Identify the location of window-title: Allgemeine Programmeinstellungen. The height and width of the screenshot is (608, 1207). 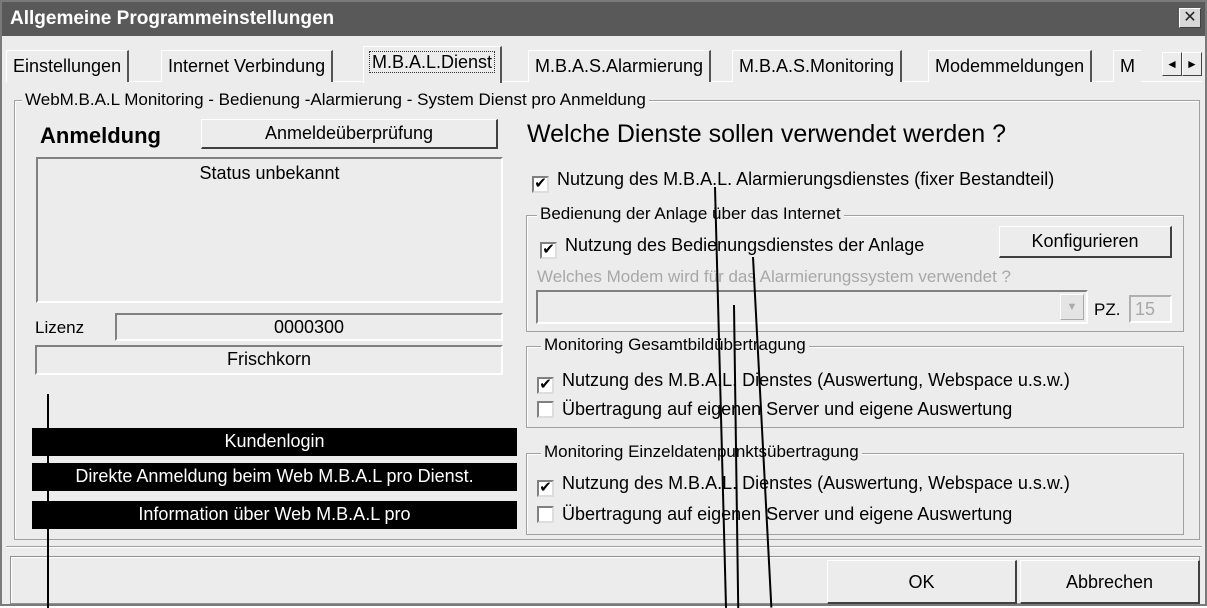
(172, 18).